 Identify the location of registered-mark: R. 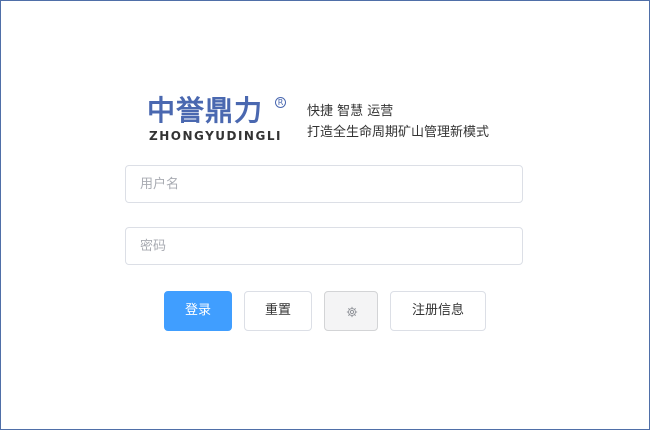
(280, 102).